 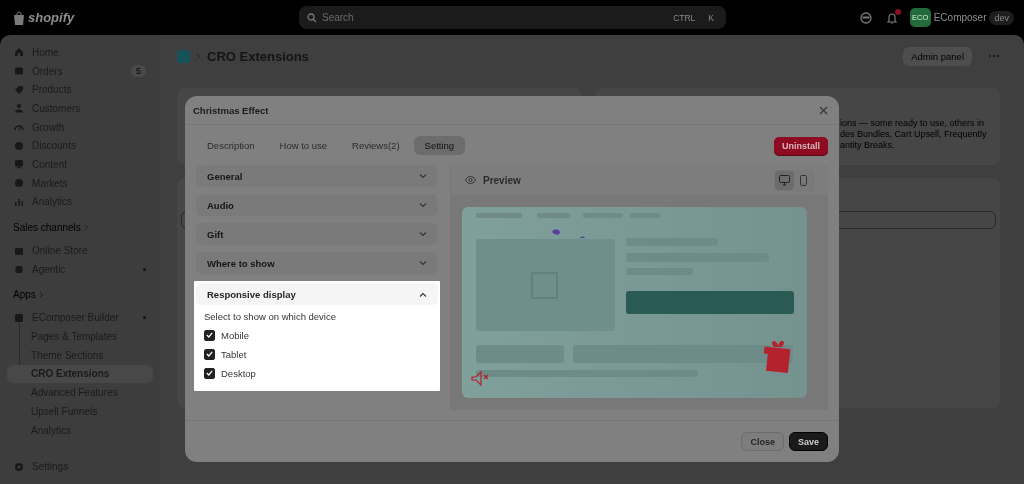 I want to click on phone-icon, so click(x=803, y=180).